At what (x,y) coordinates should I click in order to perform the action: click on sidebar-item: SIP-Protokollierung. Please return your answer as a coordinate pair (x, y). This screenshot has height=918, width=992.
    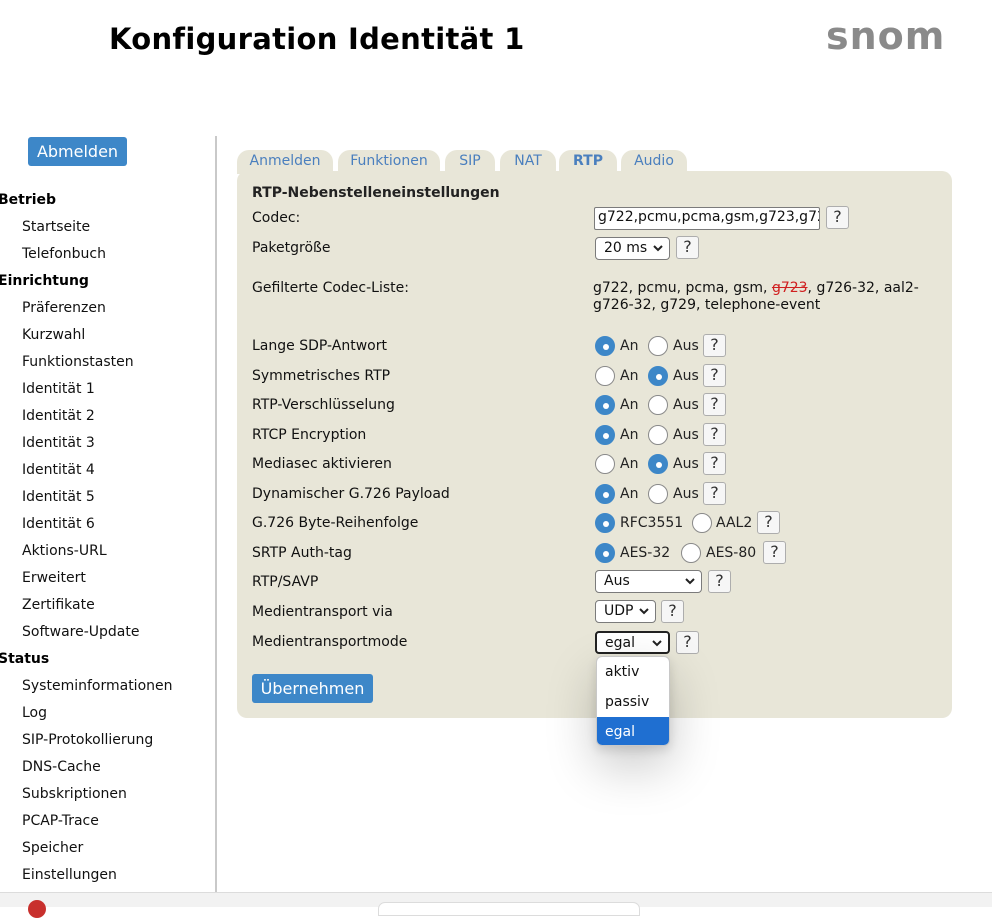
    Looking at the image, I should click on (107, 741).